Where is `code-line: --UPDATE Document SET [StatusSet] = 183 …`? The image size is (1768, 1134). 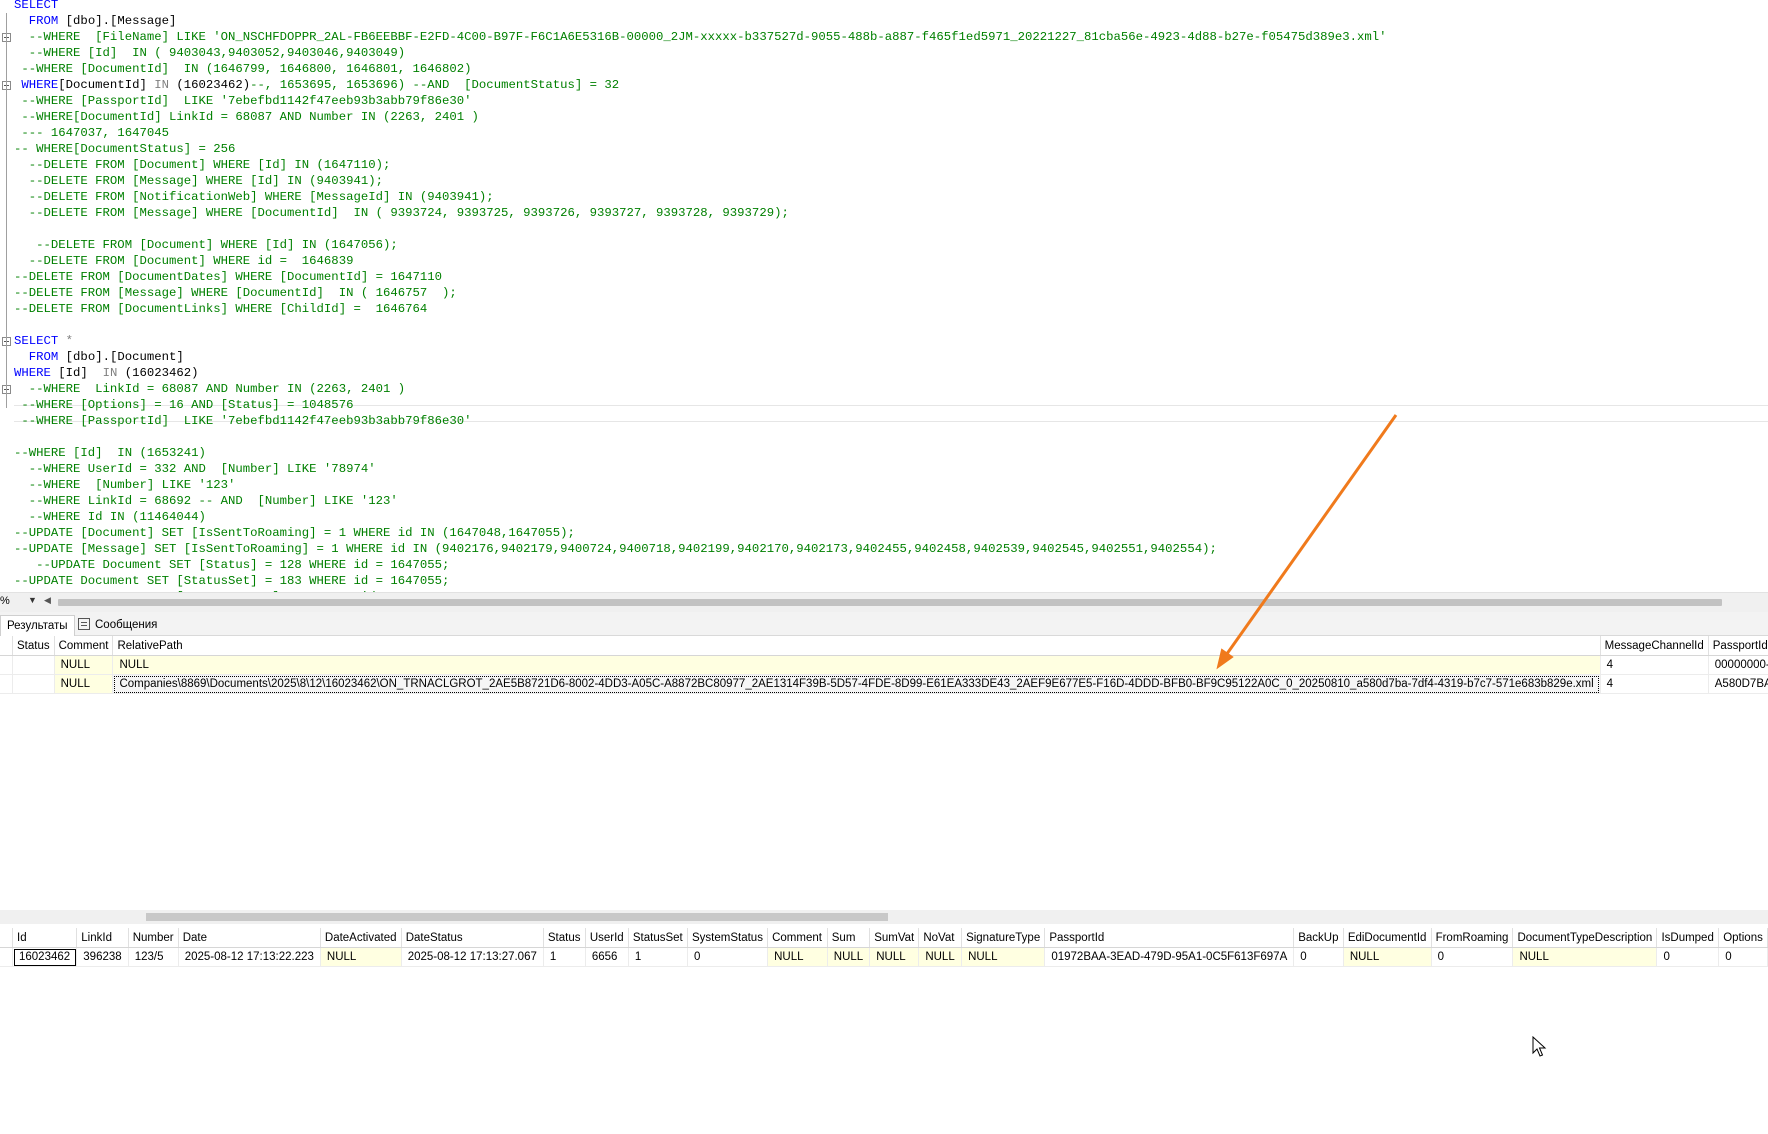
code-line: --UPDATE Document SET [StatusSet] = 183 … is located at coordinates (231, 581).